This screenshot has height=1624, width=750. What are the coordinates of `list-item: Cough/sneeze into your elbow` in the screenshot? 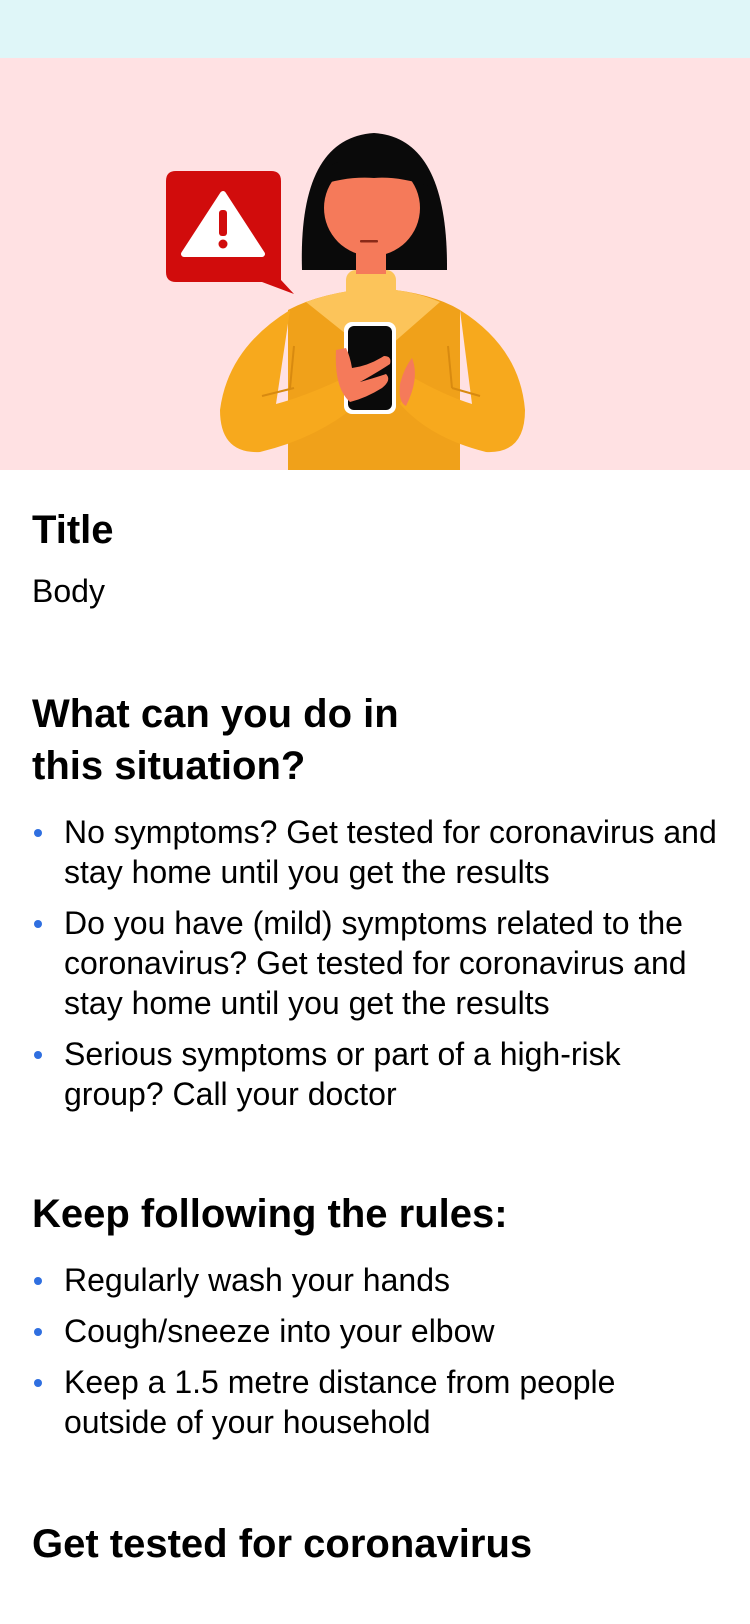 It's located at (377, 1331).